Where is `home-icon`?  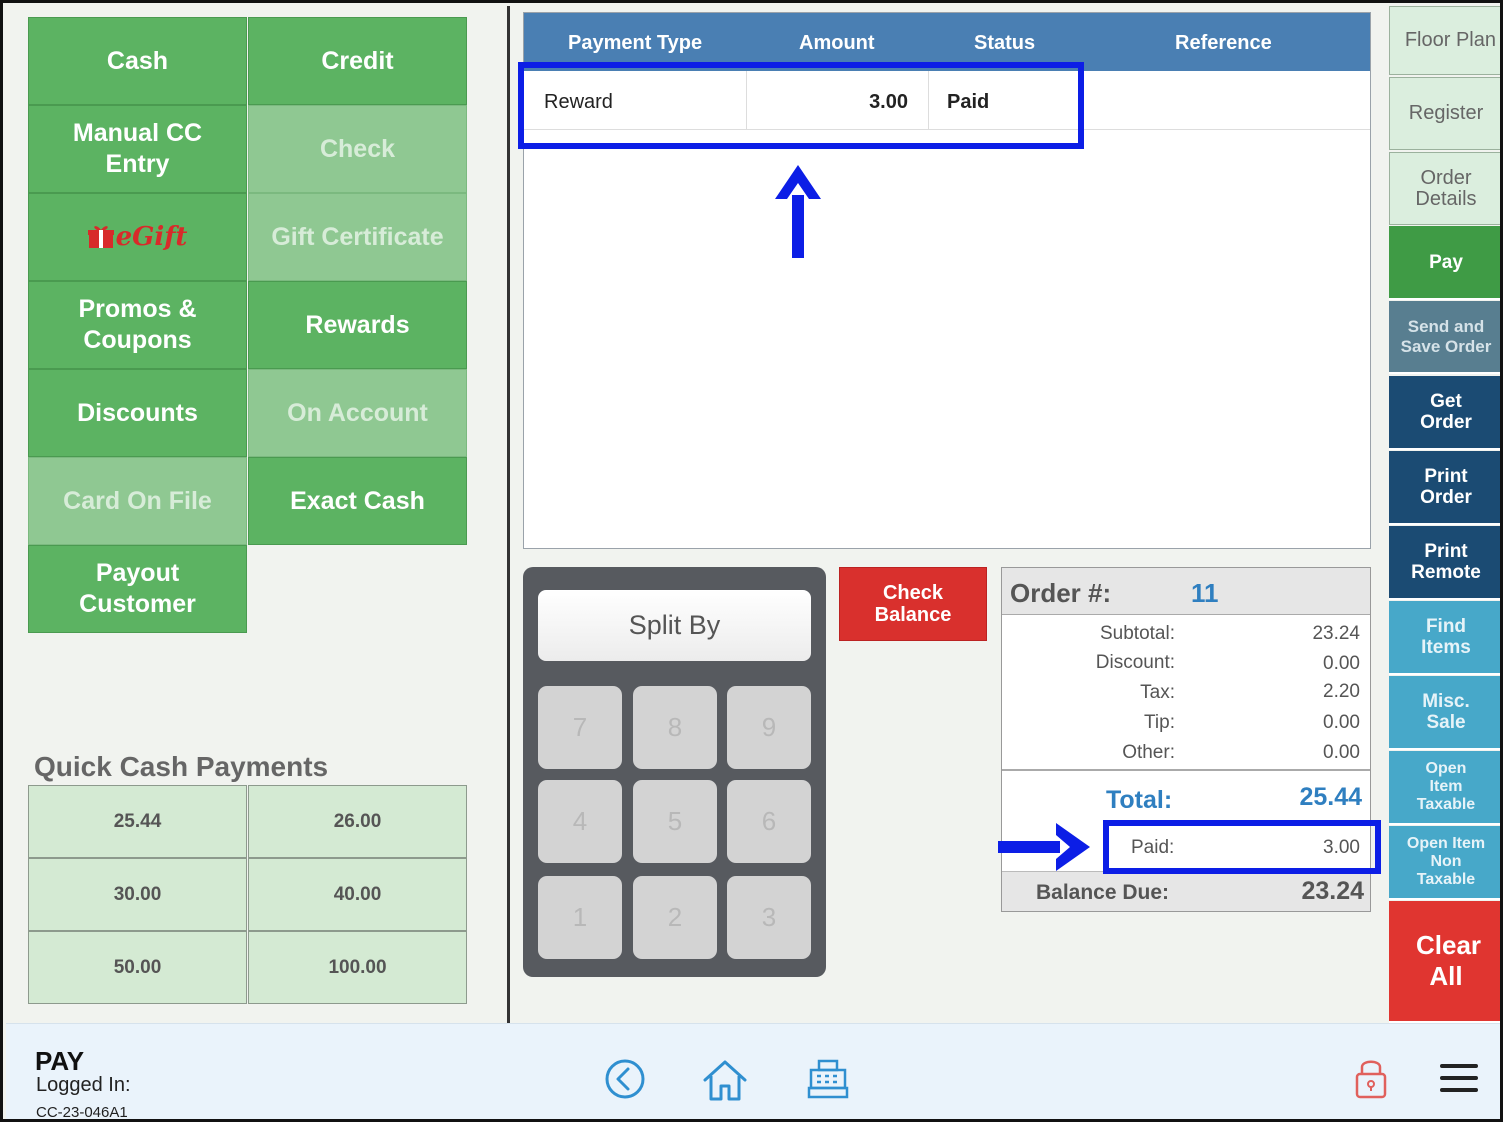
home-icon is located at coordinates (725, 1080).